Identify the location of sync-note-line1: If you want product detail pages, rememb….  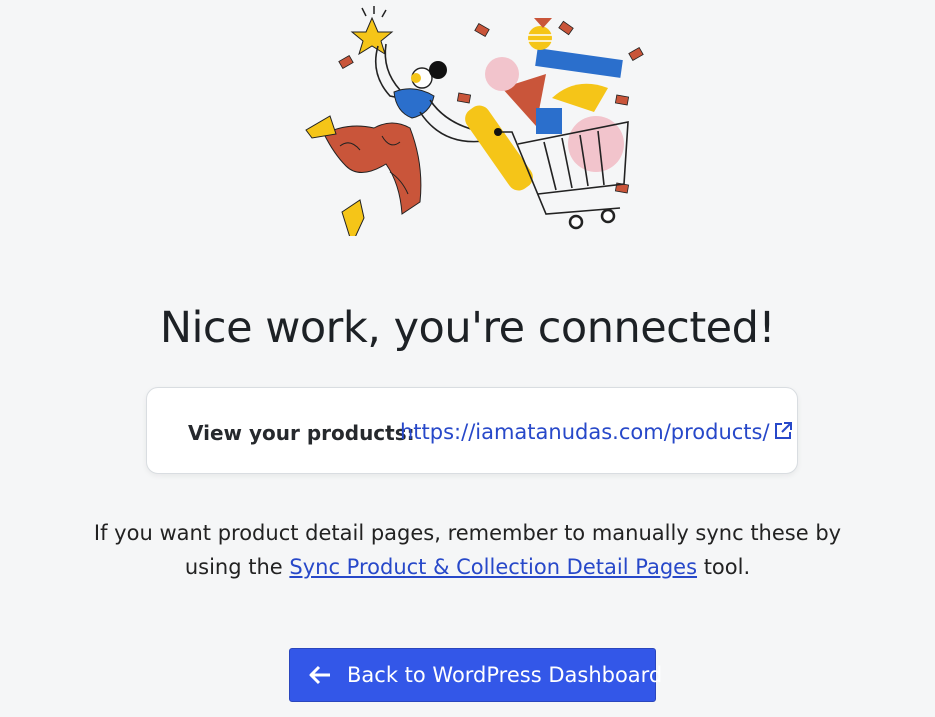
(467, 533).